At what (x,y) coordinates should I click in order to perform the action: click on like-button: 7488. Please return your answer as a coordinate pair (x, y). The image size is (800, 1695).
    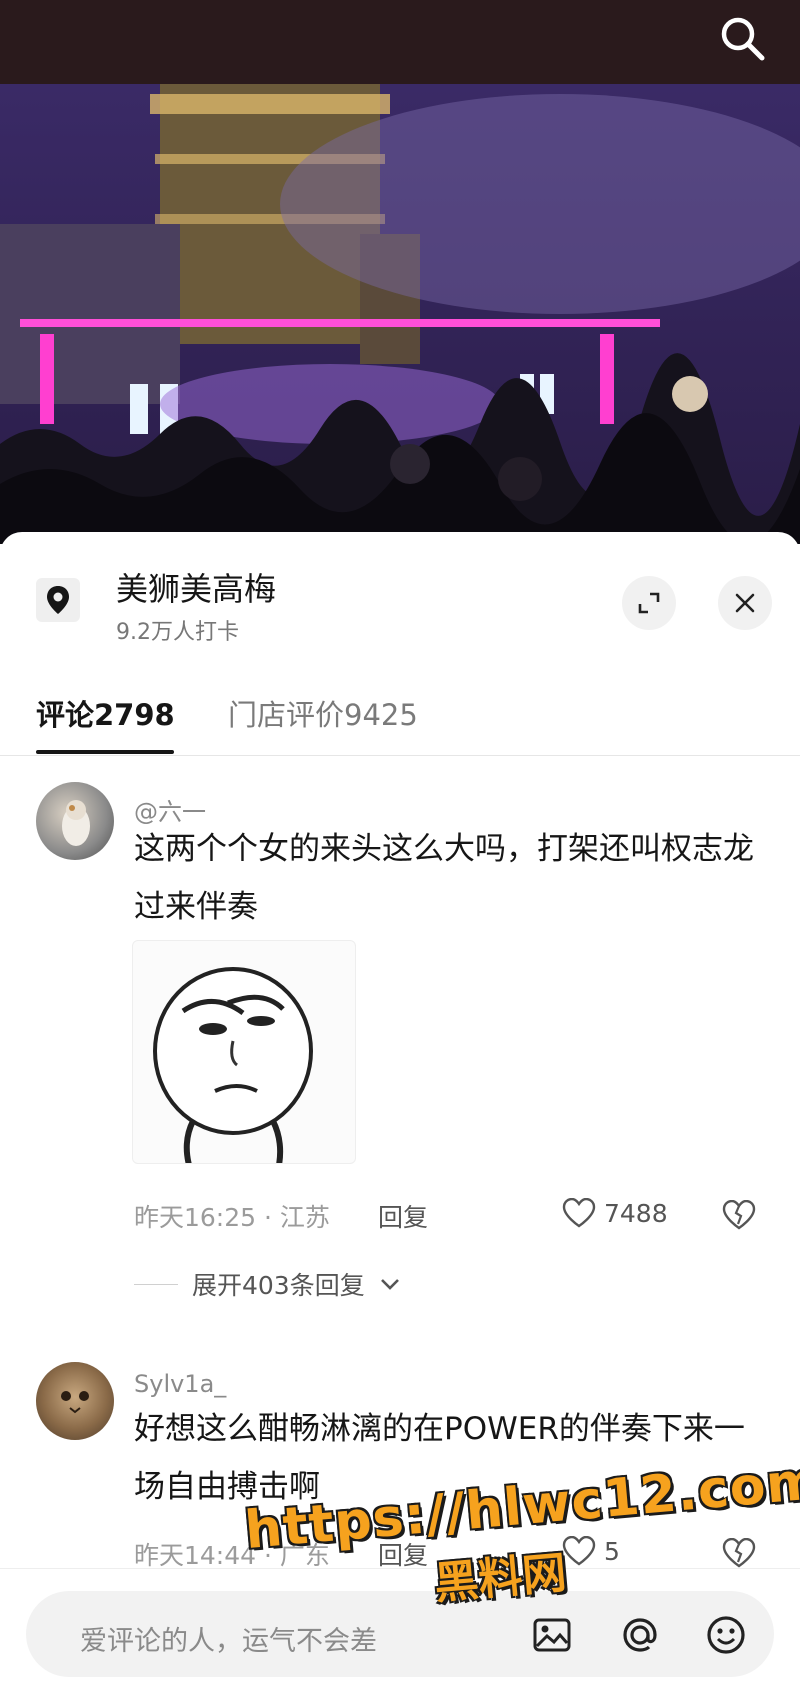
    Looking at the image, I should click on (615, 1213).